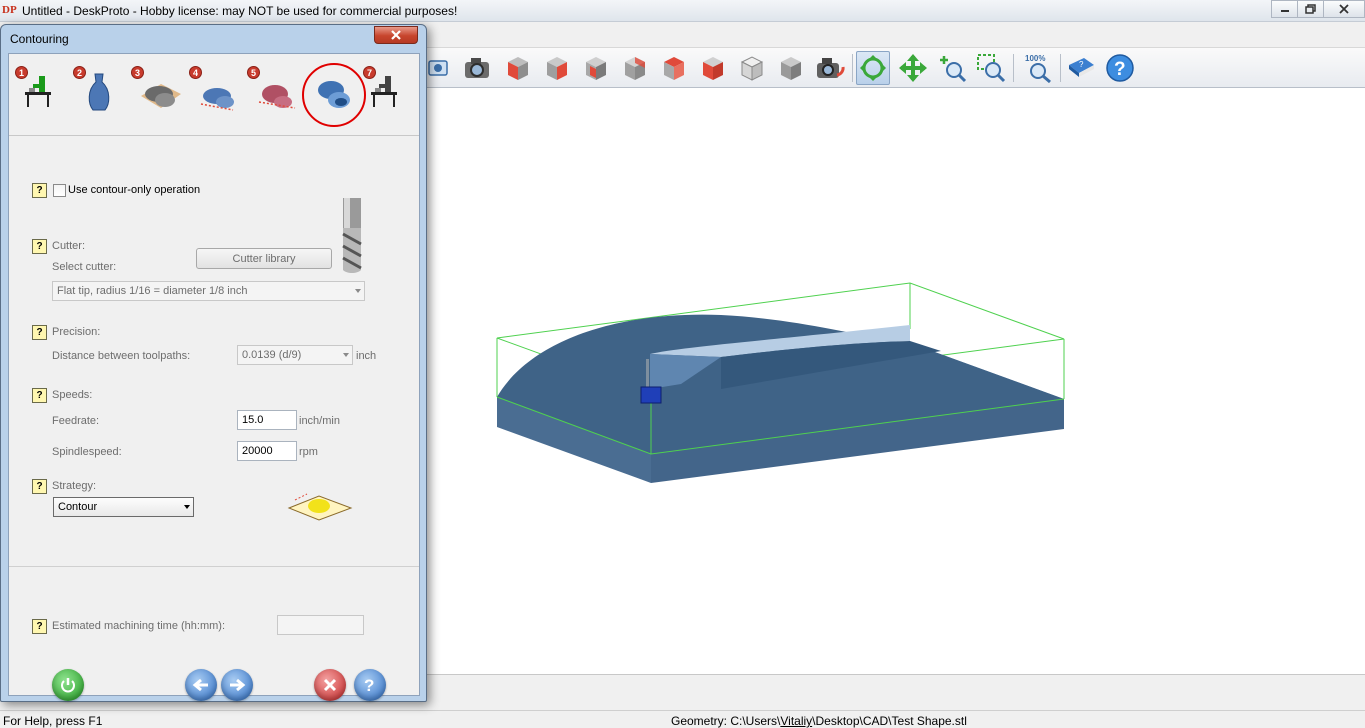 The height and width of the screenshot is (728, 1365). I want to click on speeds-heading: Speeds:, so click(72, 395).